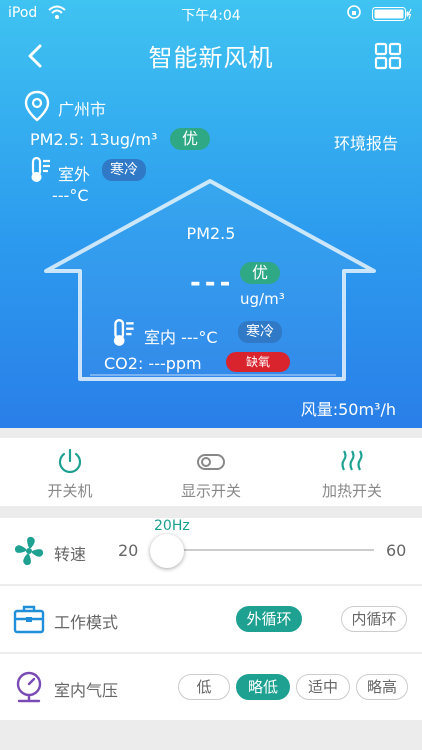 The width and height of the screenshot is (422, 750). I want to click on indoor-pressure-label: 室内气压, so click(86, 690).